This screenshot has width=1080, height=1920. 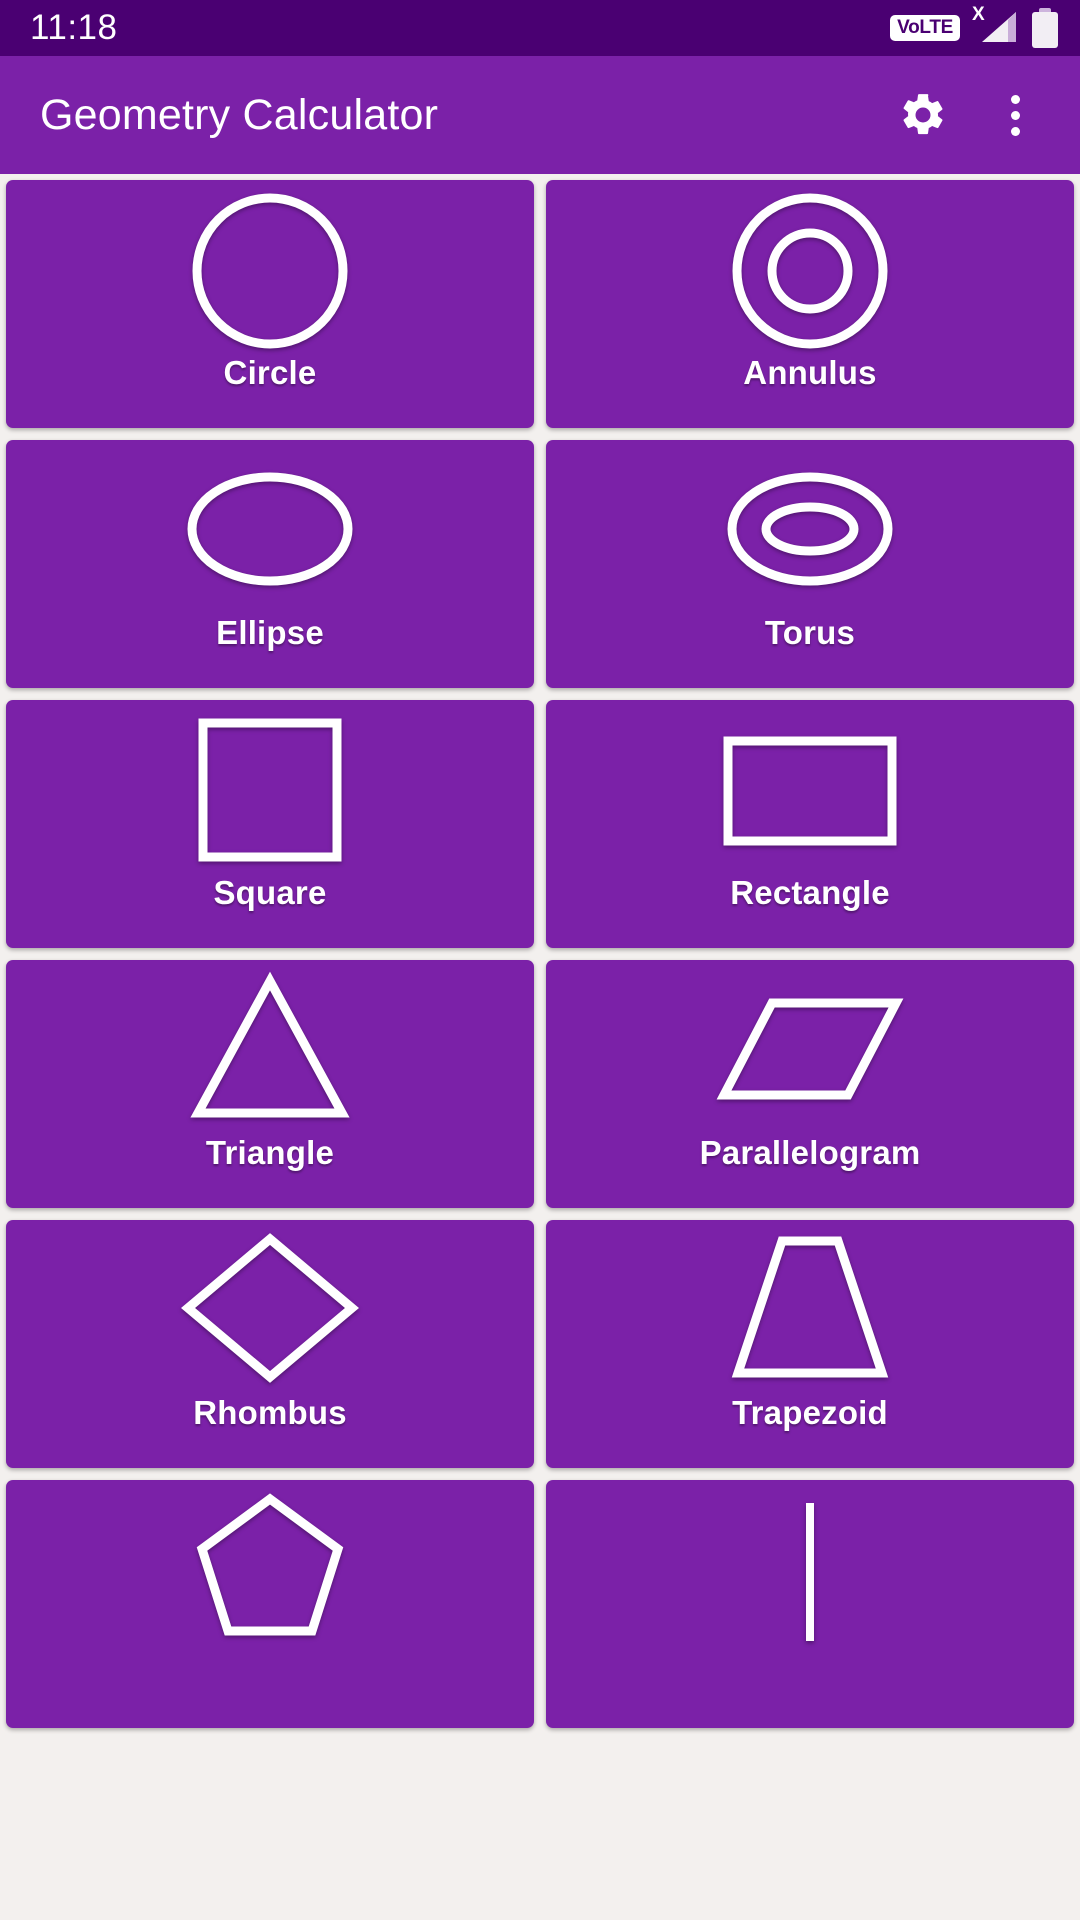 I want to click on shape-card-rhombus: Rhombus, so click(x=270, y=1344).